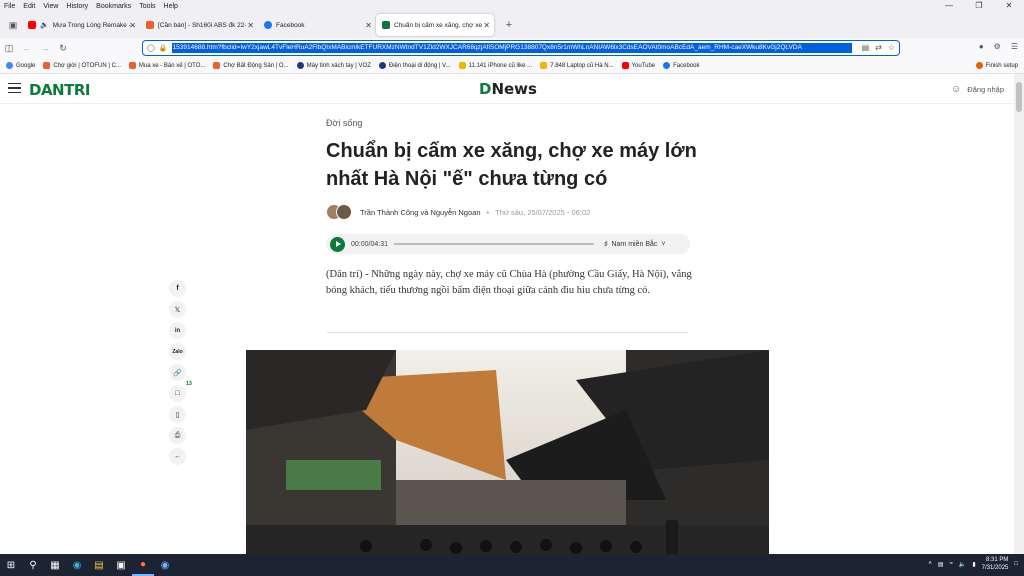 The height and width of the screenshot is (576, 1024). Describe the element at coordinates (77, 565) in the screenshot. I see `edge-icon: ◉` at that location.